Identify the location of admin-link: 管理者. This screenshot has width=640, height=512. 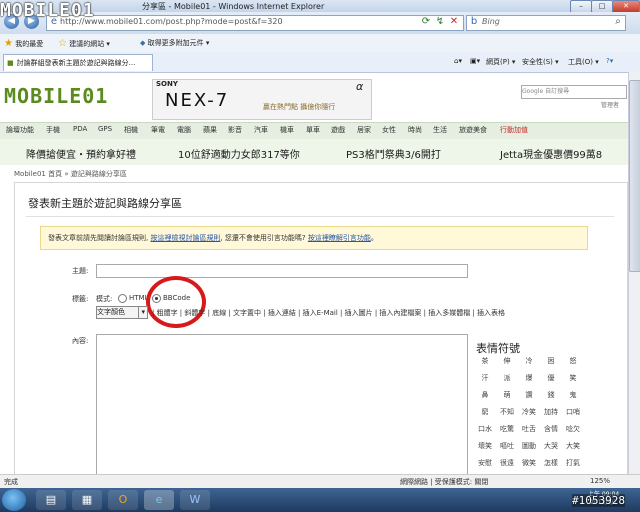
(610, 104).